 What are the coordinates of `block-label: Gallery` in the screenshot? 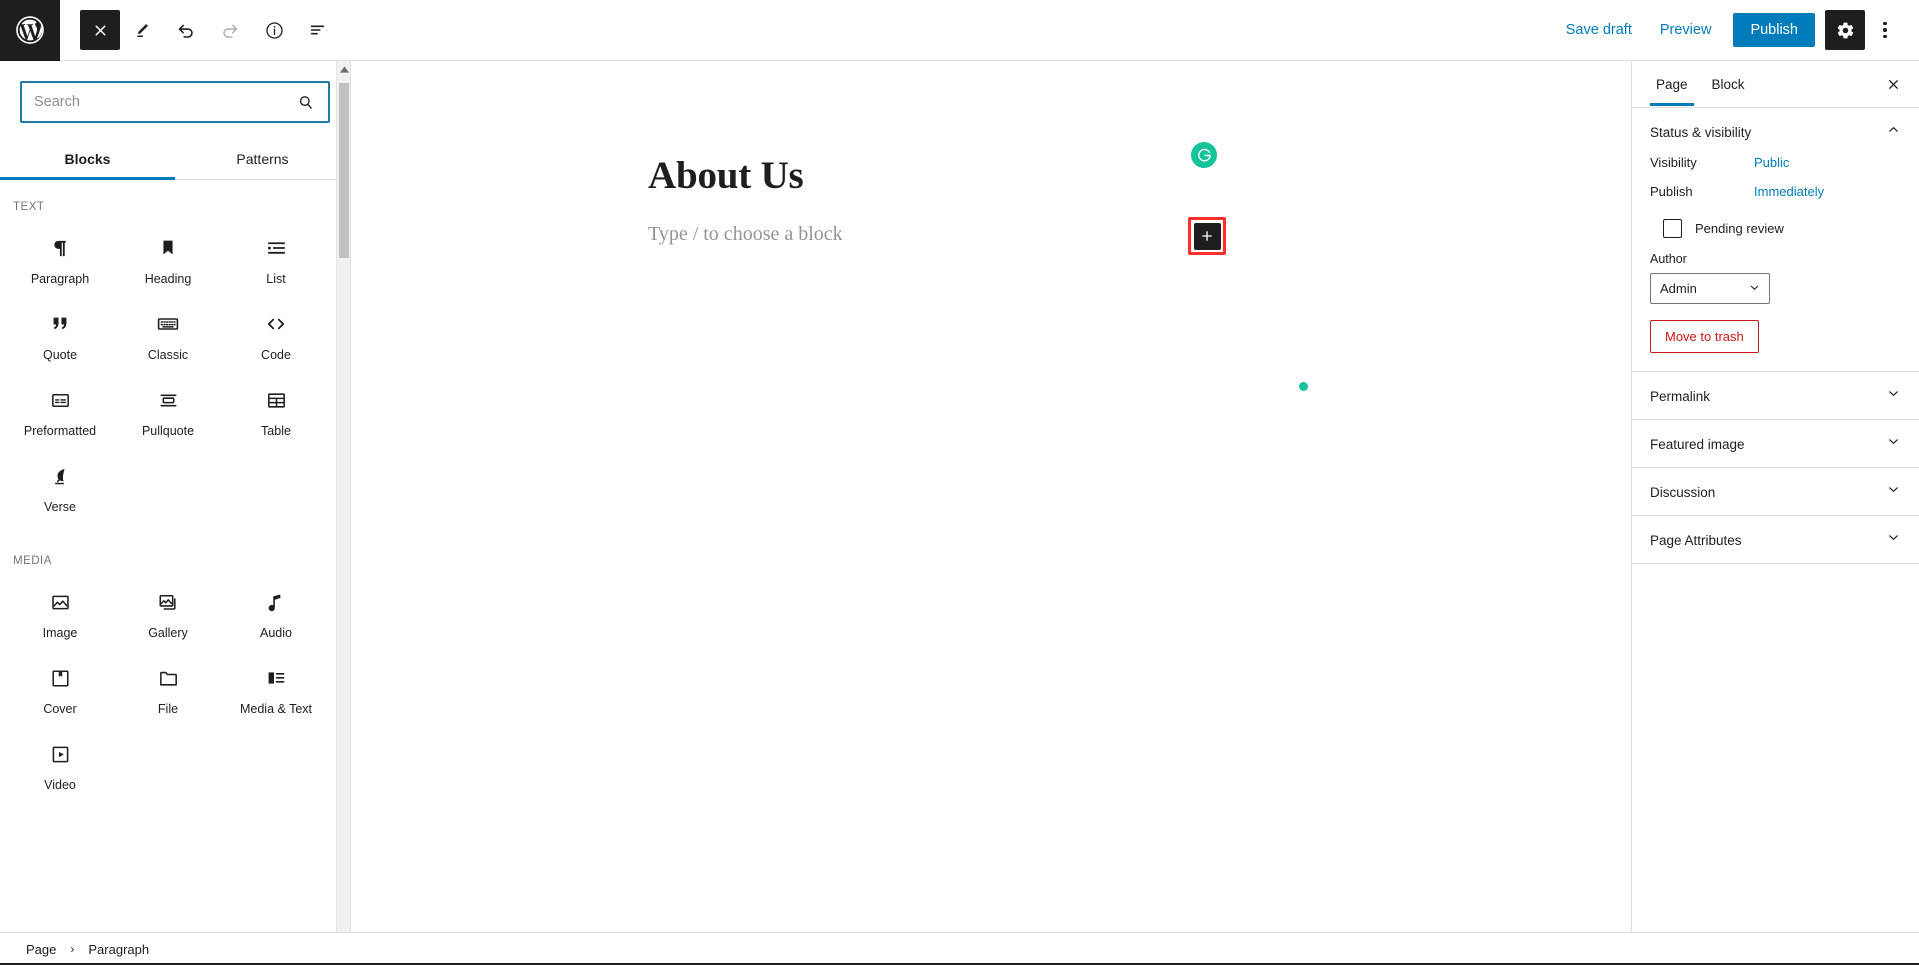 It's located at (168, 633).